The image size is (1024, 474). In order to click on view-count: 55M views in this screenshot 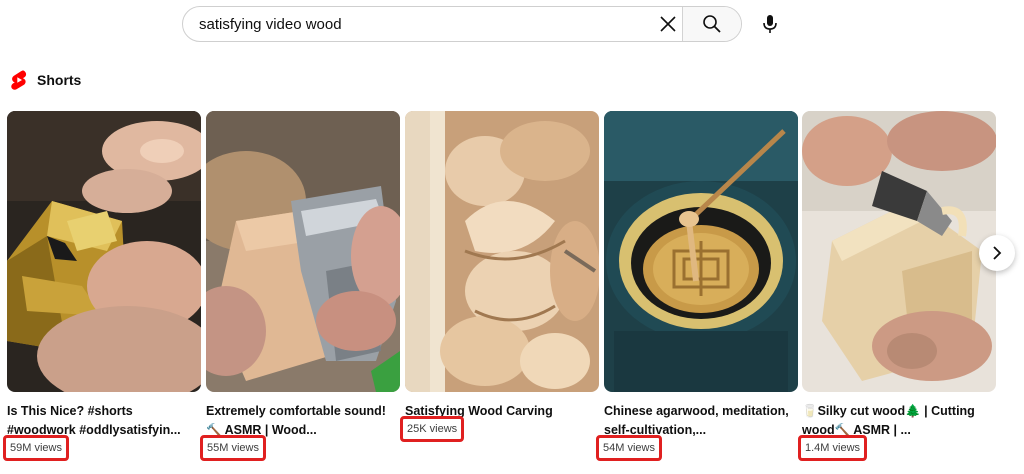, I will do `click(233, 448)`.